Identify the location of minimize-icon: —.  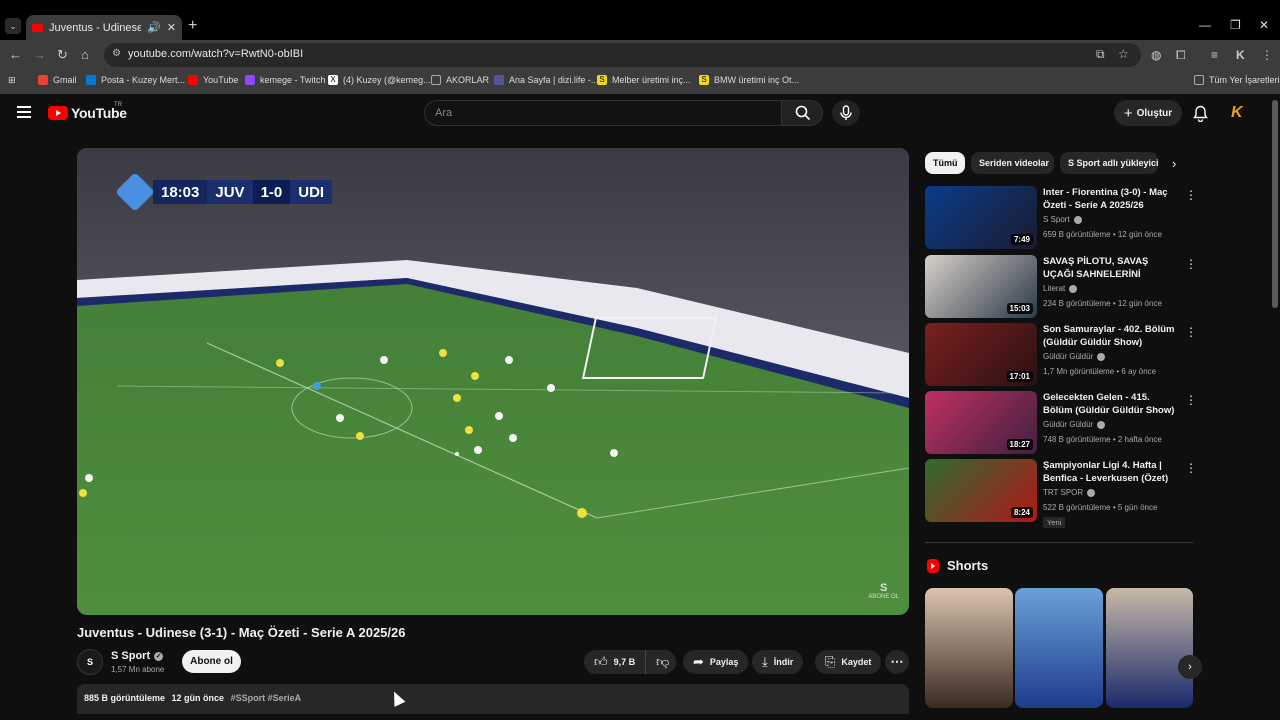
(1205, 25).